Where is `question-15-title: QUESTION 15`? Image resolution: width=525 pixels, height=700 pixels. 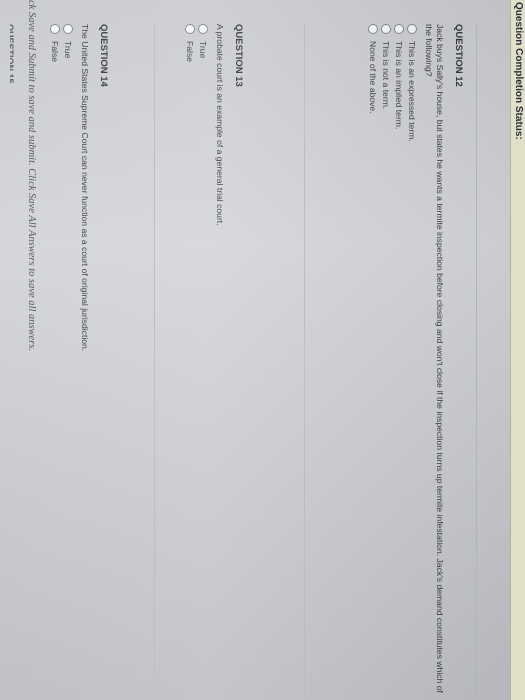 question-15-title: QUESTION 15 is located at coordinates (12, 54).